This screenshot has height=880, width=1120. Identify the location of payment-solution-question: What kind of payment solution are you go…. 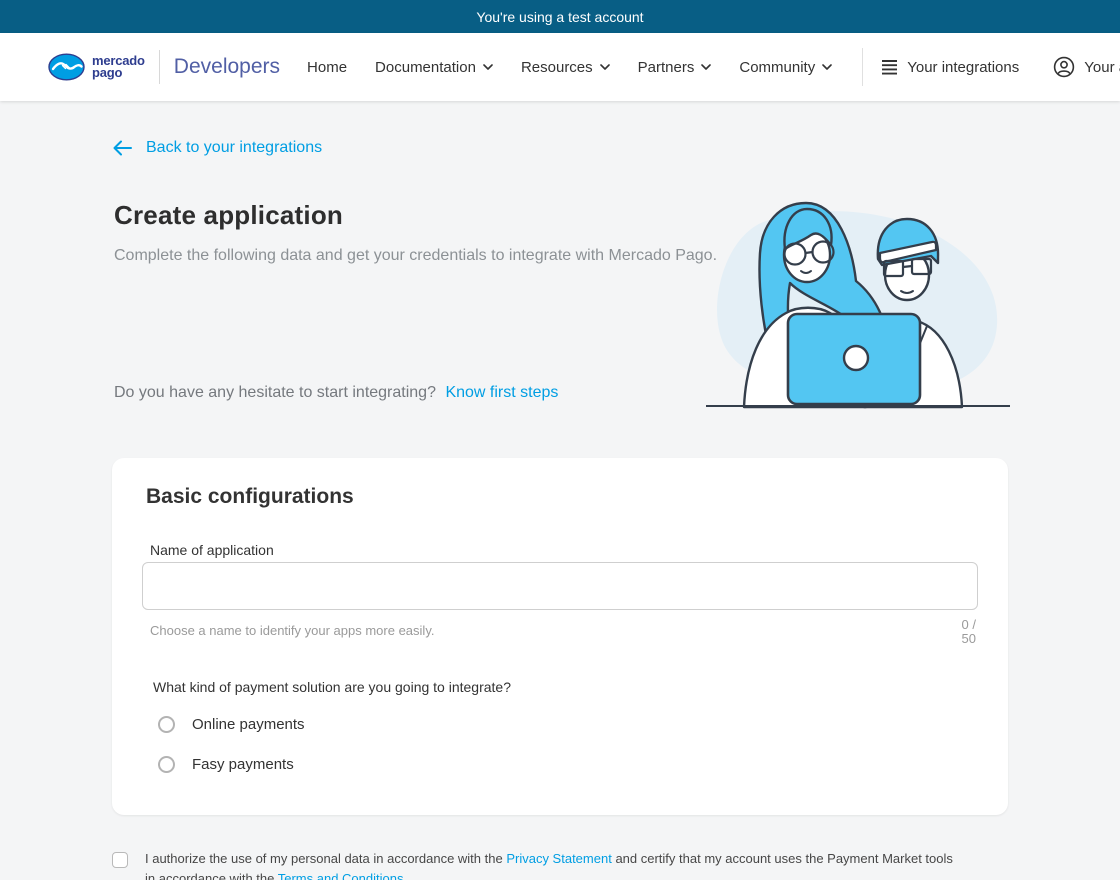
(332, 687).